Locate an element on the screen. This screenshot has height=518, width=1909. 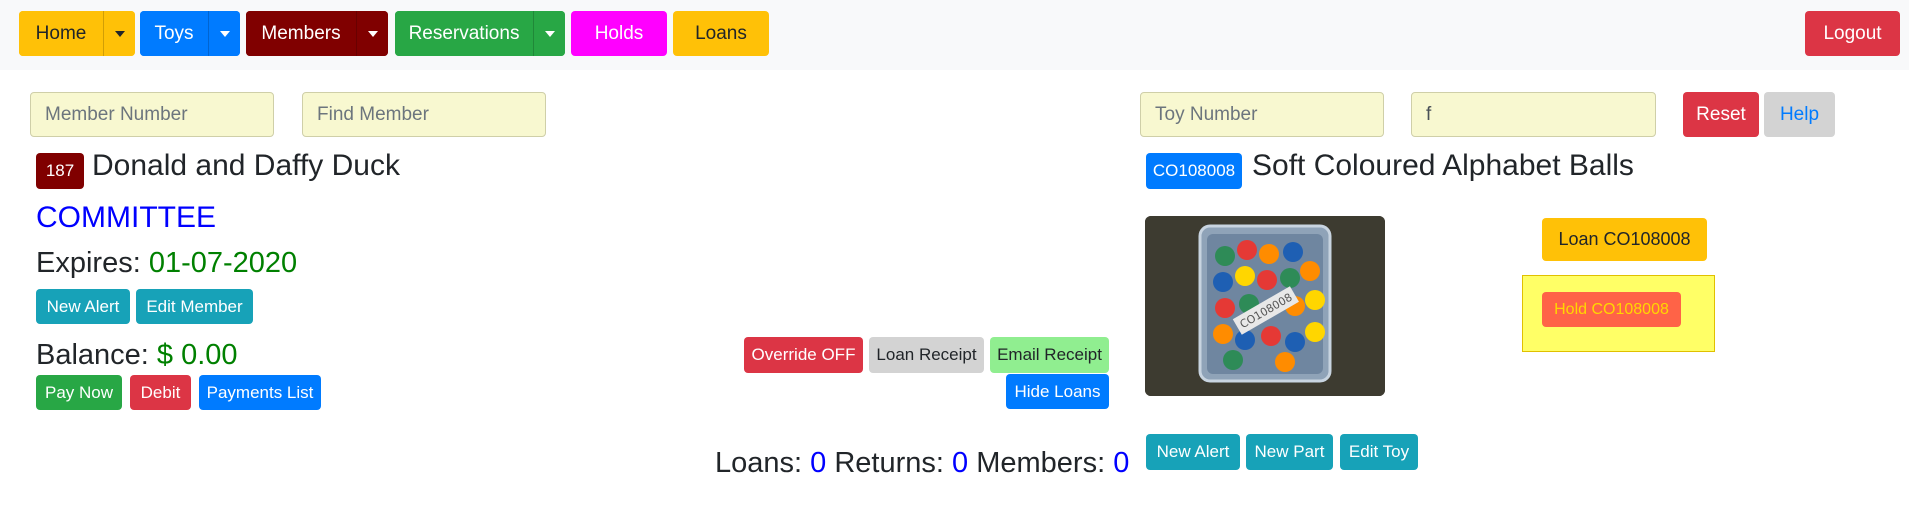
balance-line: Balance: $ 0.00 is located at coordinates (137, 355).